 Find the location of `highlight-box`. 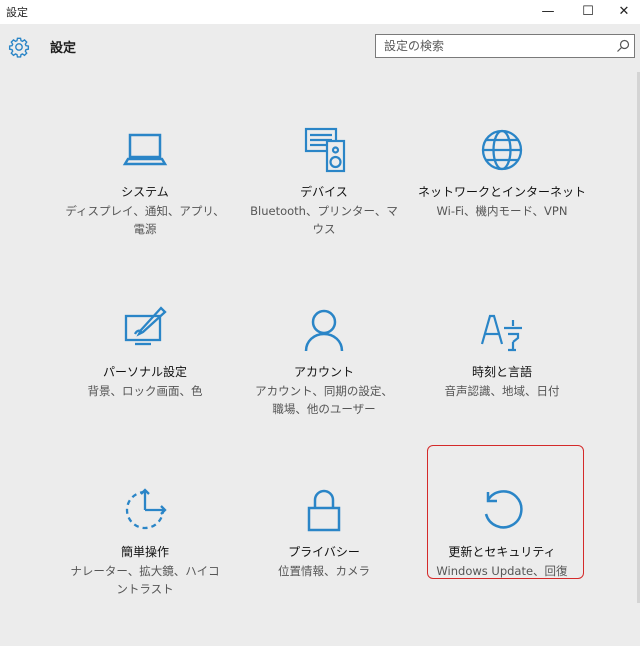

highlight-box is located at coordinates (505, 512).